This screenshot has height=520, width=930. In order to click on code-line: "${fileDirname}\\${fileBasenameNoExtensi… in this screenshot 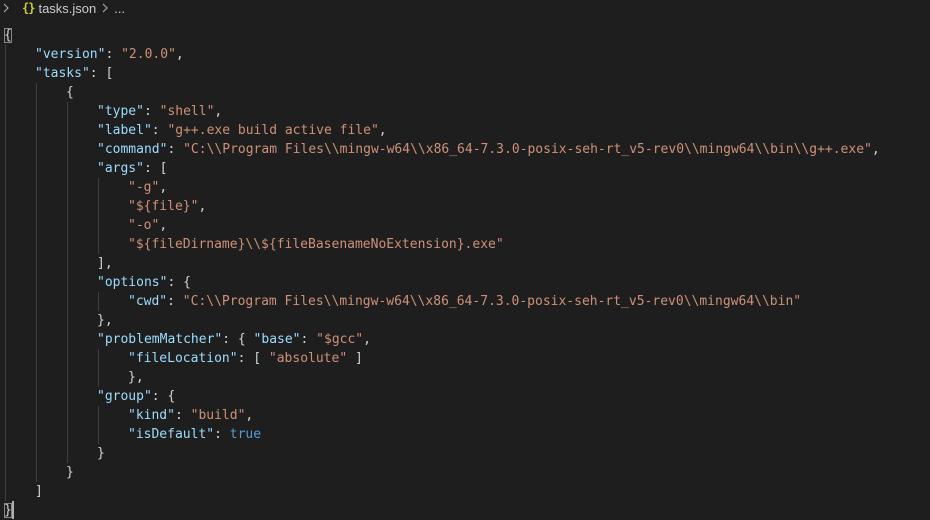, I will do `click(316, 244)`.